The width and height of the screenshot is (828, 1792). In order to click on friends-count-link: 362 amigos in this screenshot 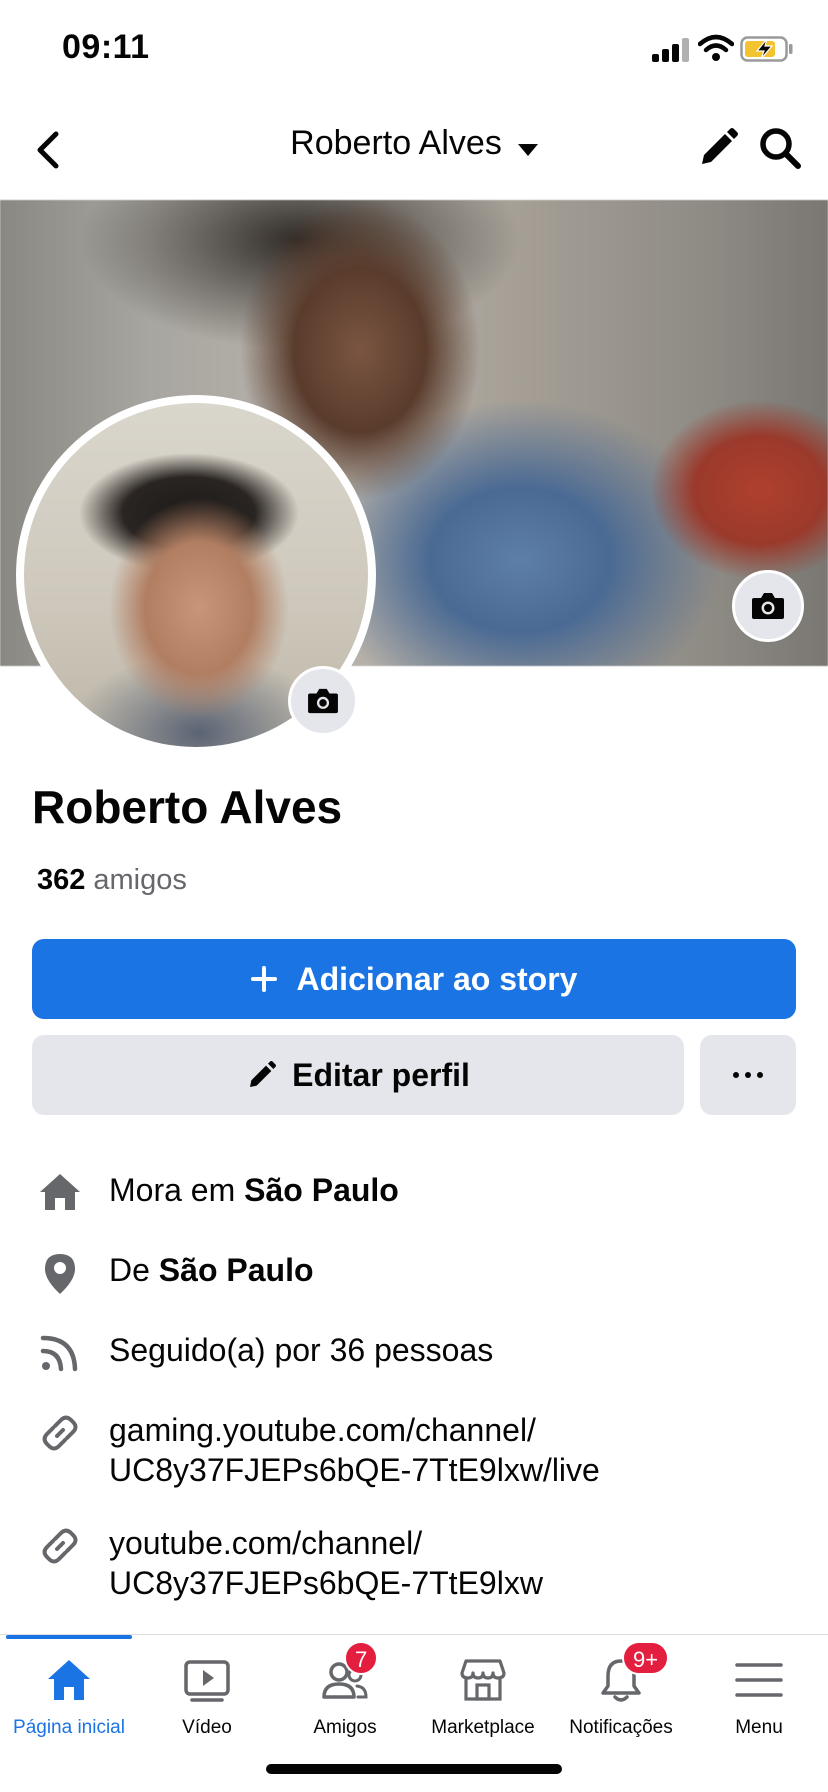, I will do `click(112, 880)`.